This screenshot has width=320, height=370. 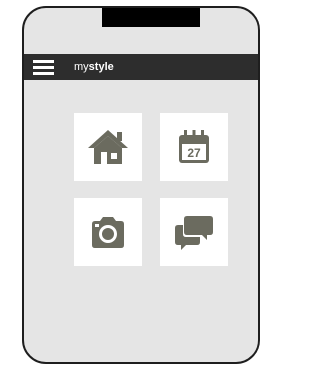 I want to click on home-icon, so click(x=108, y=147).